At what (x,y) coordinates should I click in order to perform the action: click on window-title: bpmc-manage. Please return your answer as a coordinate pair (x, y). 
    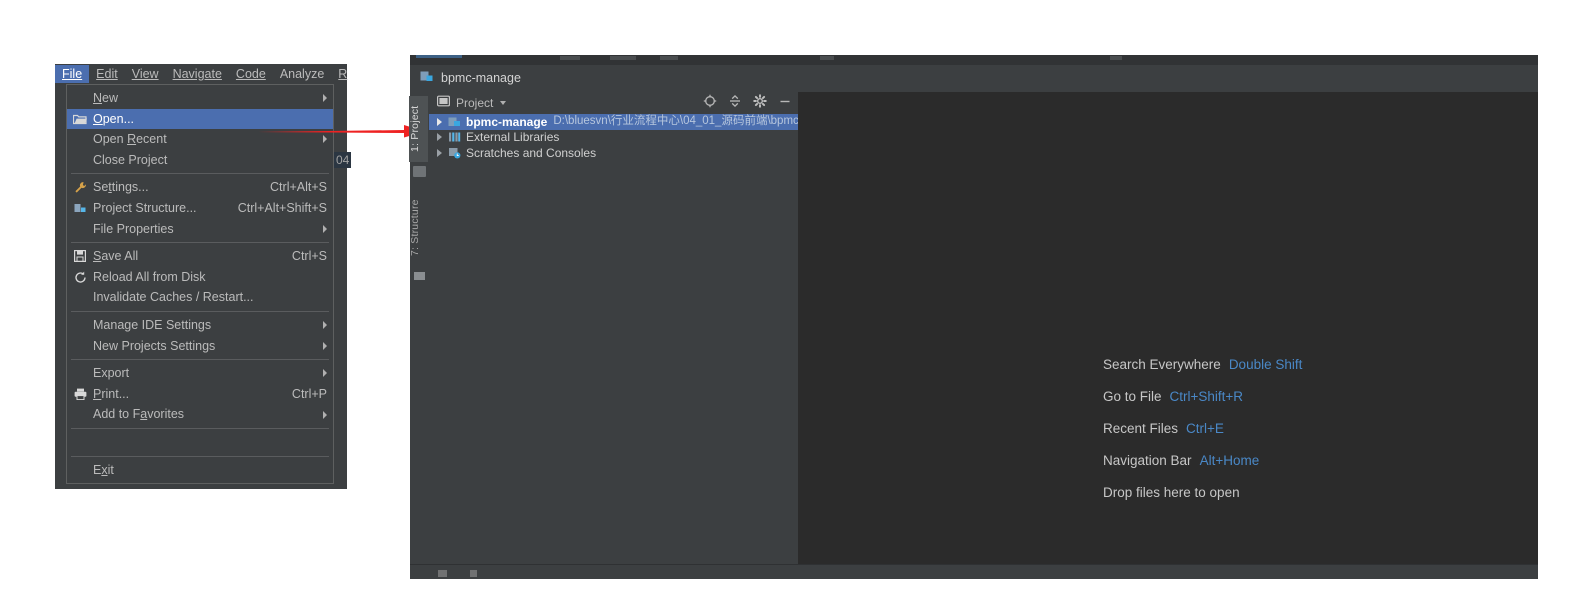
    Looking at the image, I should click on (481, 78).